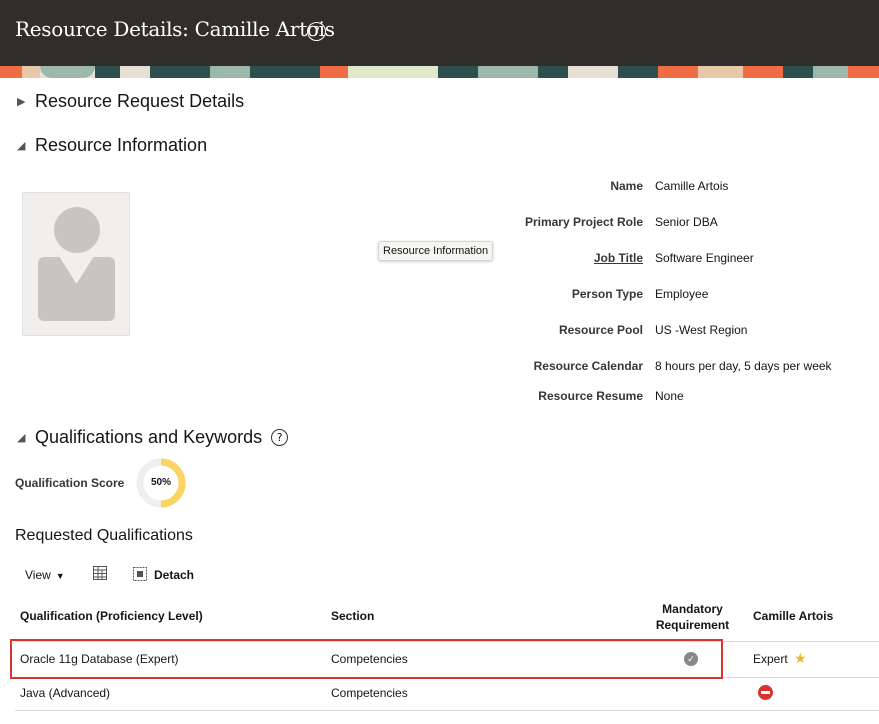 The height and width of the screenshot is (724, 879). What do you see at coordinates (121, 145) in the screenshot?
I see `section-title: Resource Information` at bounding box center [121, 145].